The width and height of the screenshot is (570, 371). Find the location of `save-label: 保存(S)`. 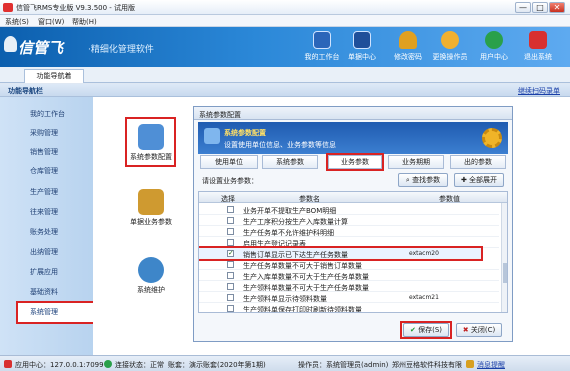

save-label: 保存(S) is located at coordinates (430, 330).